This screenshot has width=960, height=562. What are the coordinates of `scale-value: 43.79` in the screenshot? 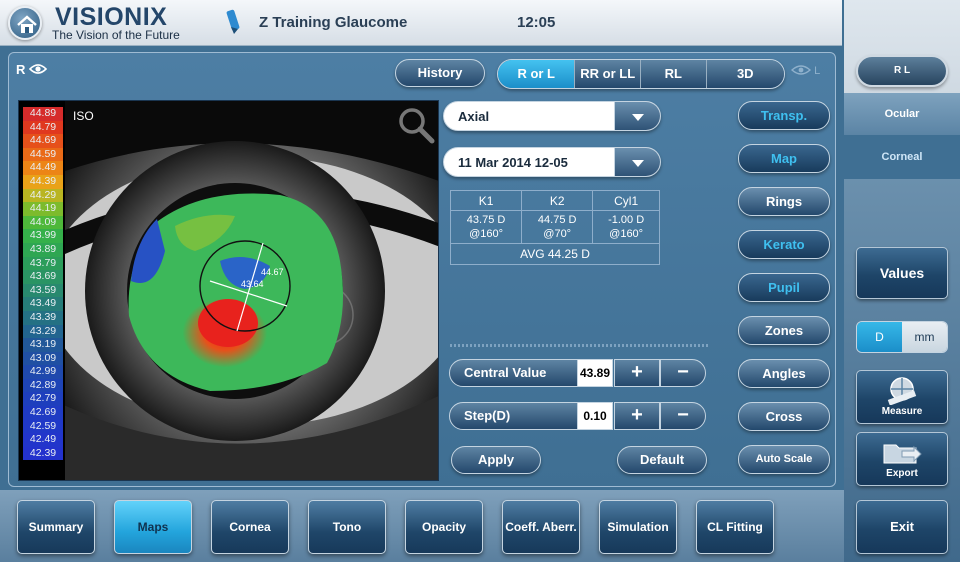 It's located at (43, 263).